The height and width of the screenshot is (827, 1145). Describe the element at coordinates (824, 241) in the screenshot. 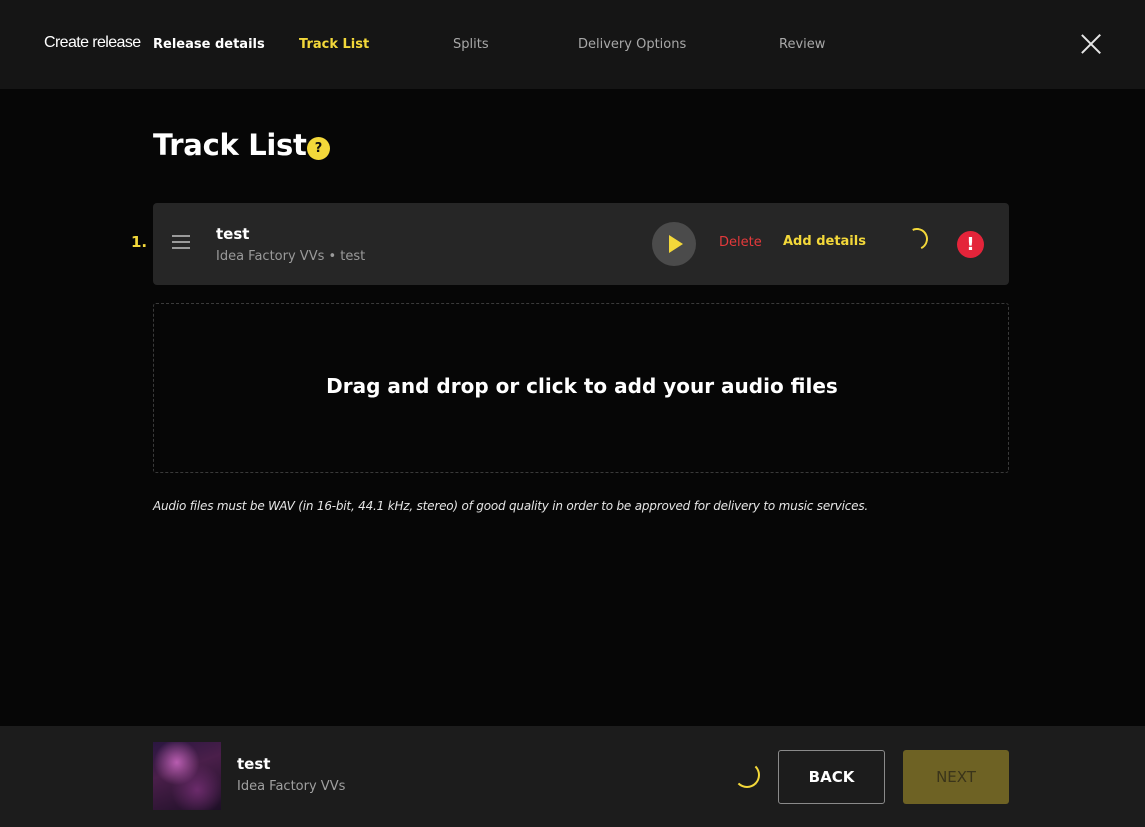

I see `add-details-button: Add details` at that location.